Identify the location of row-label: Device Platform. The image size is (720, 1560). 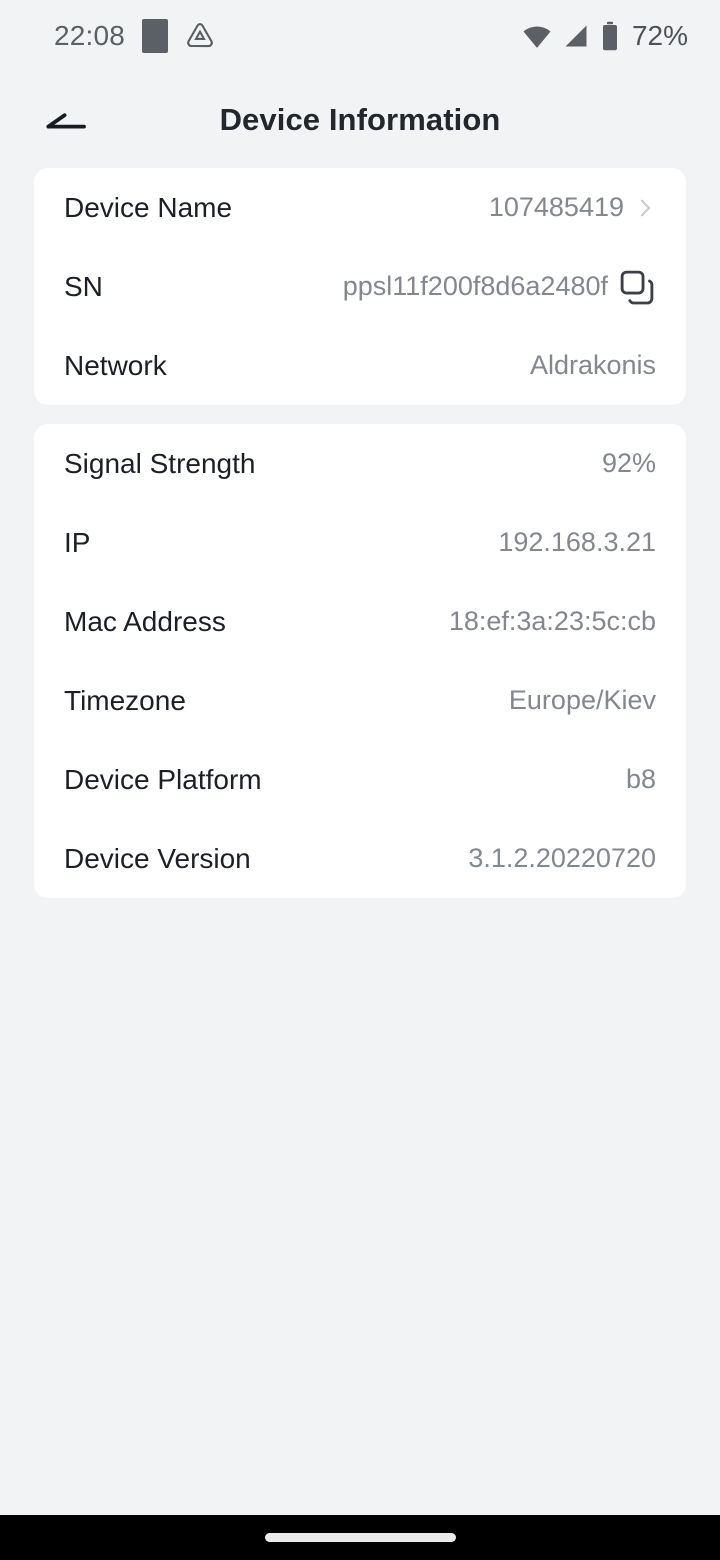
(163, 779).